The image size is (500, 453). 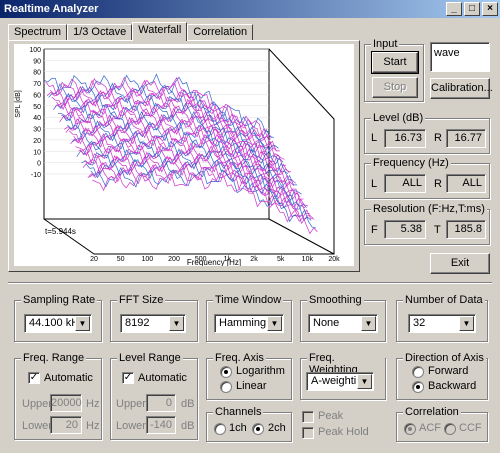 What do you see at coordinates (37, 130) in the screenshot?
I see `y-tick-label: 30` at bounding box center [37, 130].